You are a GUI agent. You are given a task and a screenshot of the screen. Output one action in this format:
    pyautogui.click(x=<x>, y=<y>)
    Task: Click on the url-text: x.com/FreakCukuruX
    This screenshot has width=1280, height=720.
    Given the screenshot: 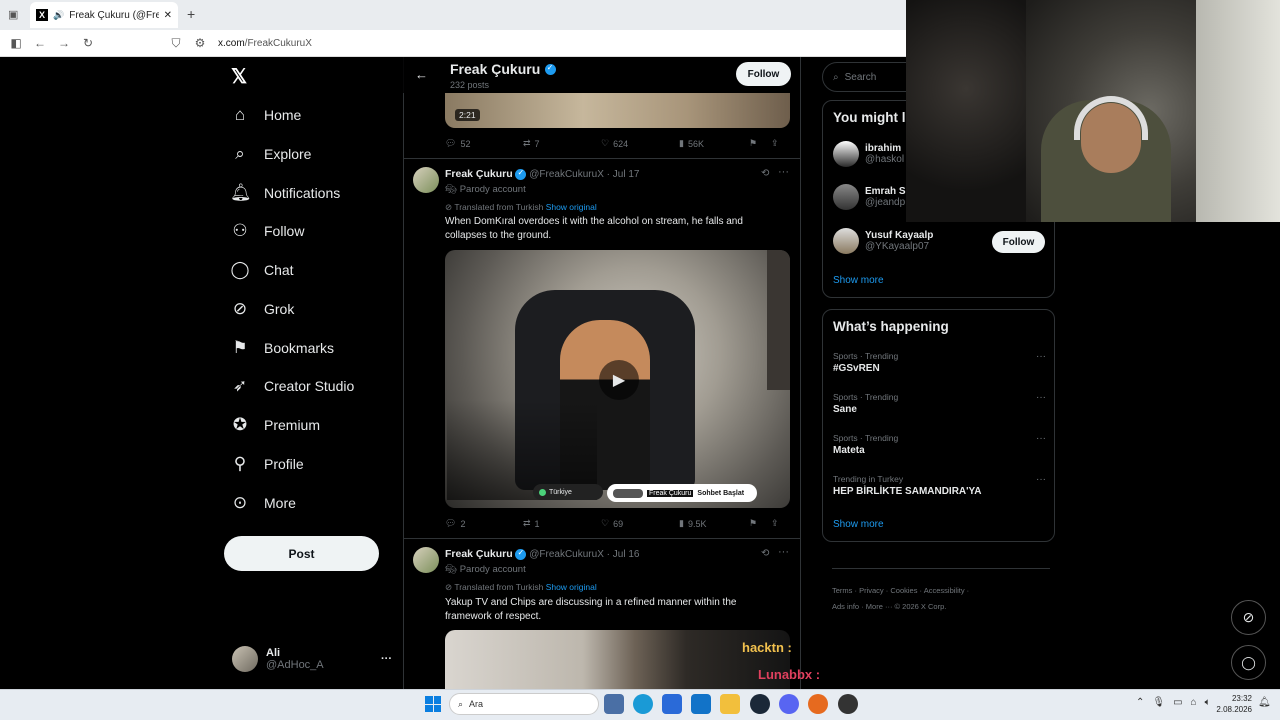 What is the action you would take?
    pyautogui.click(x=265, y=43)
    